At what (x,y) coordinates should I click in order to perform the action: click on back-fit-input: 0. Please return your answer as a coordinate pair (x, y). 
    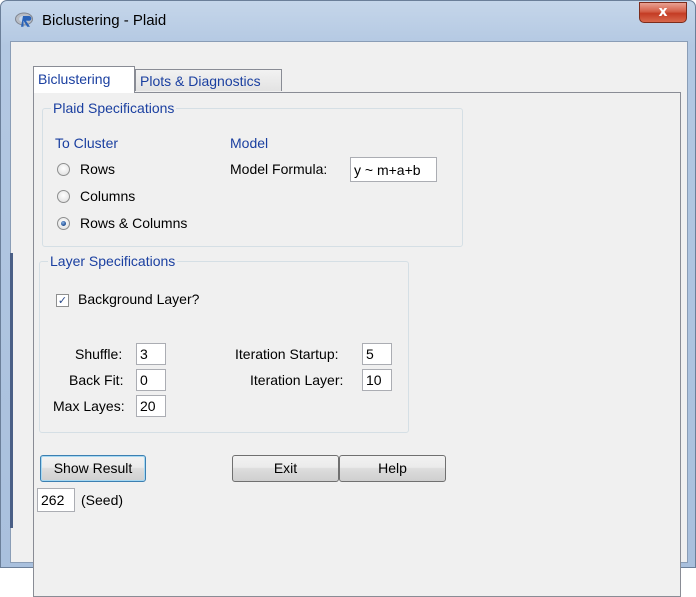
    Looking at the image, I should click on (151, 380).